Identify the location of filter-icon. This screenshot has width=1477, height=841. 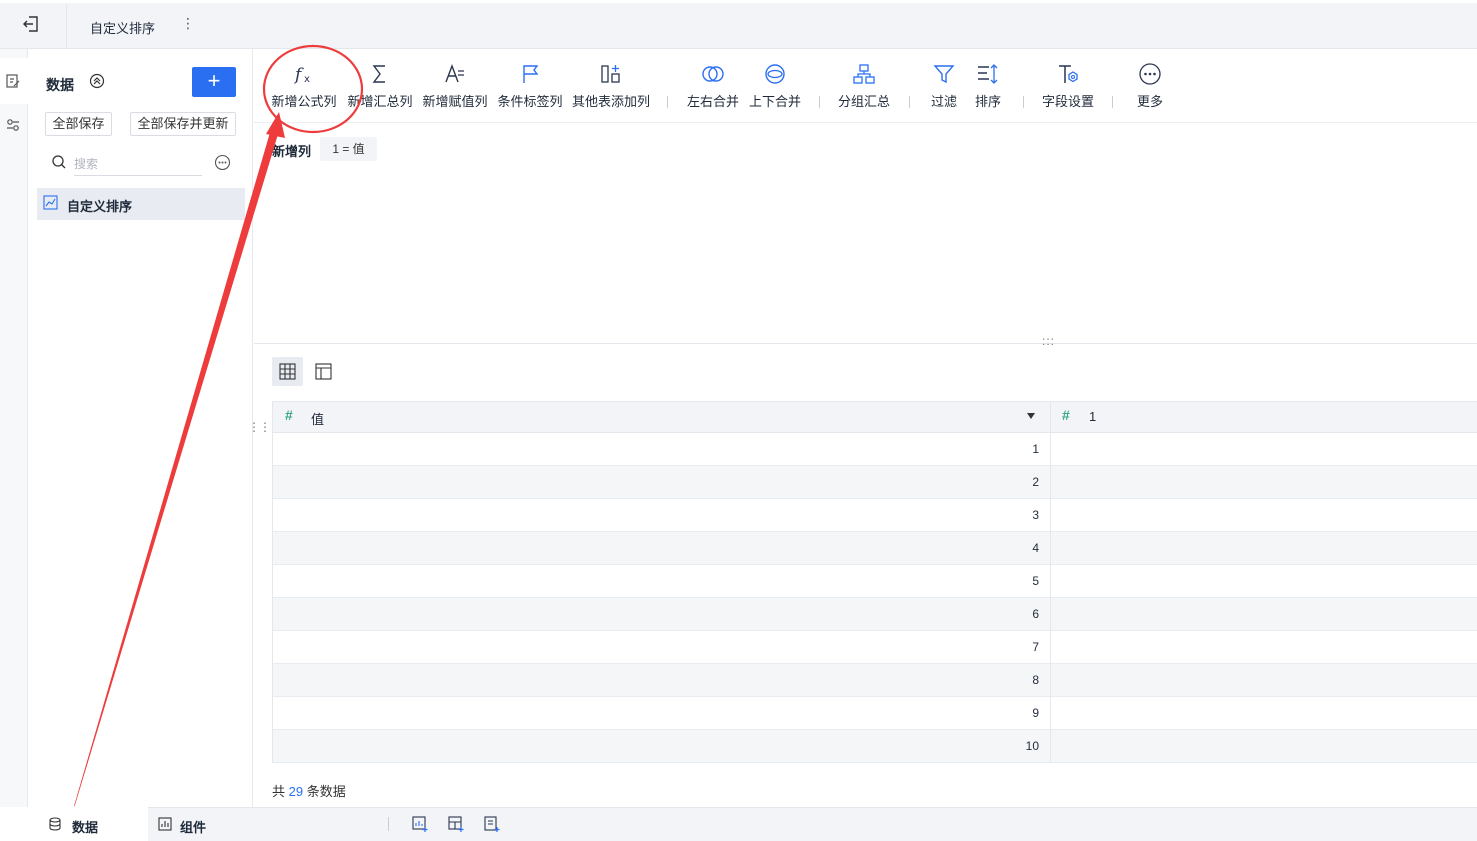
(944, 74).